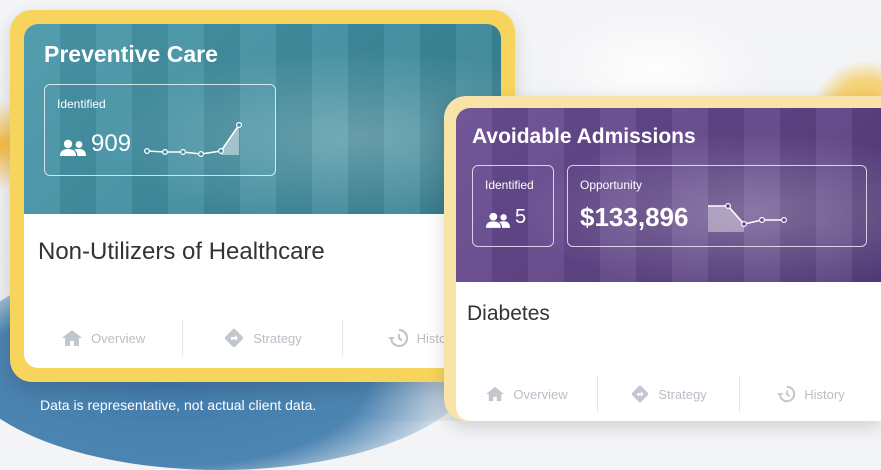 Image resolution: width=881 pixels, height=470 pixels. What do you see at coordinates (192, 139) in the screenshot?
I see `identified-trend-sparkline` at bounding box center [192, 139].